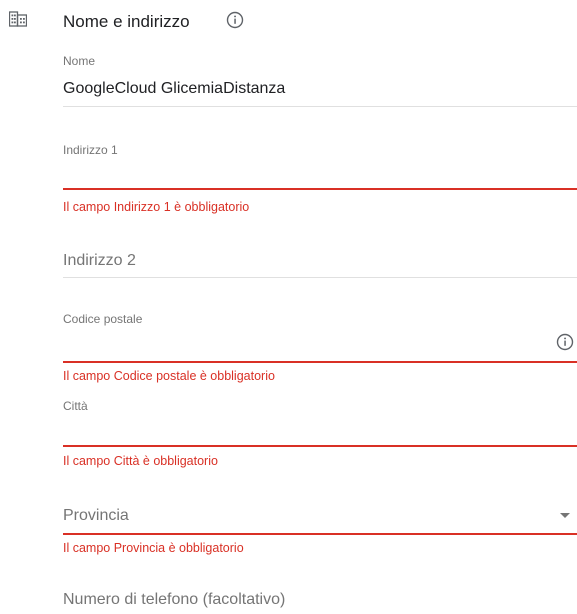 Image resolution: width=577 pixels, height=614 pixels. I want to click on indirizzo1-error: Il campo Indirizzo 1 è obbligatorio, so click(156, 207).